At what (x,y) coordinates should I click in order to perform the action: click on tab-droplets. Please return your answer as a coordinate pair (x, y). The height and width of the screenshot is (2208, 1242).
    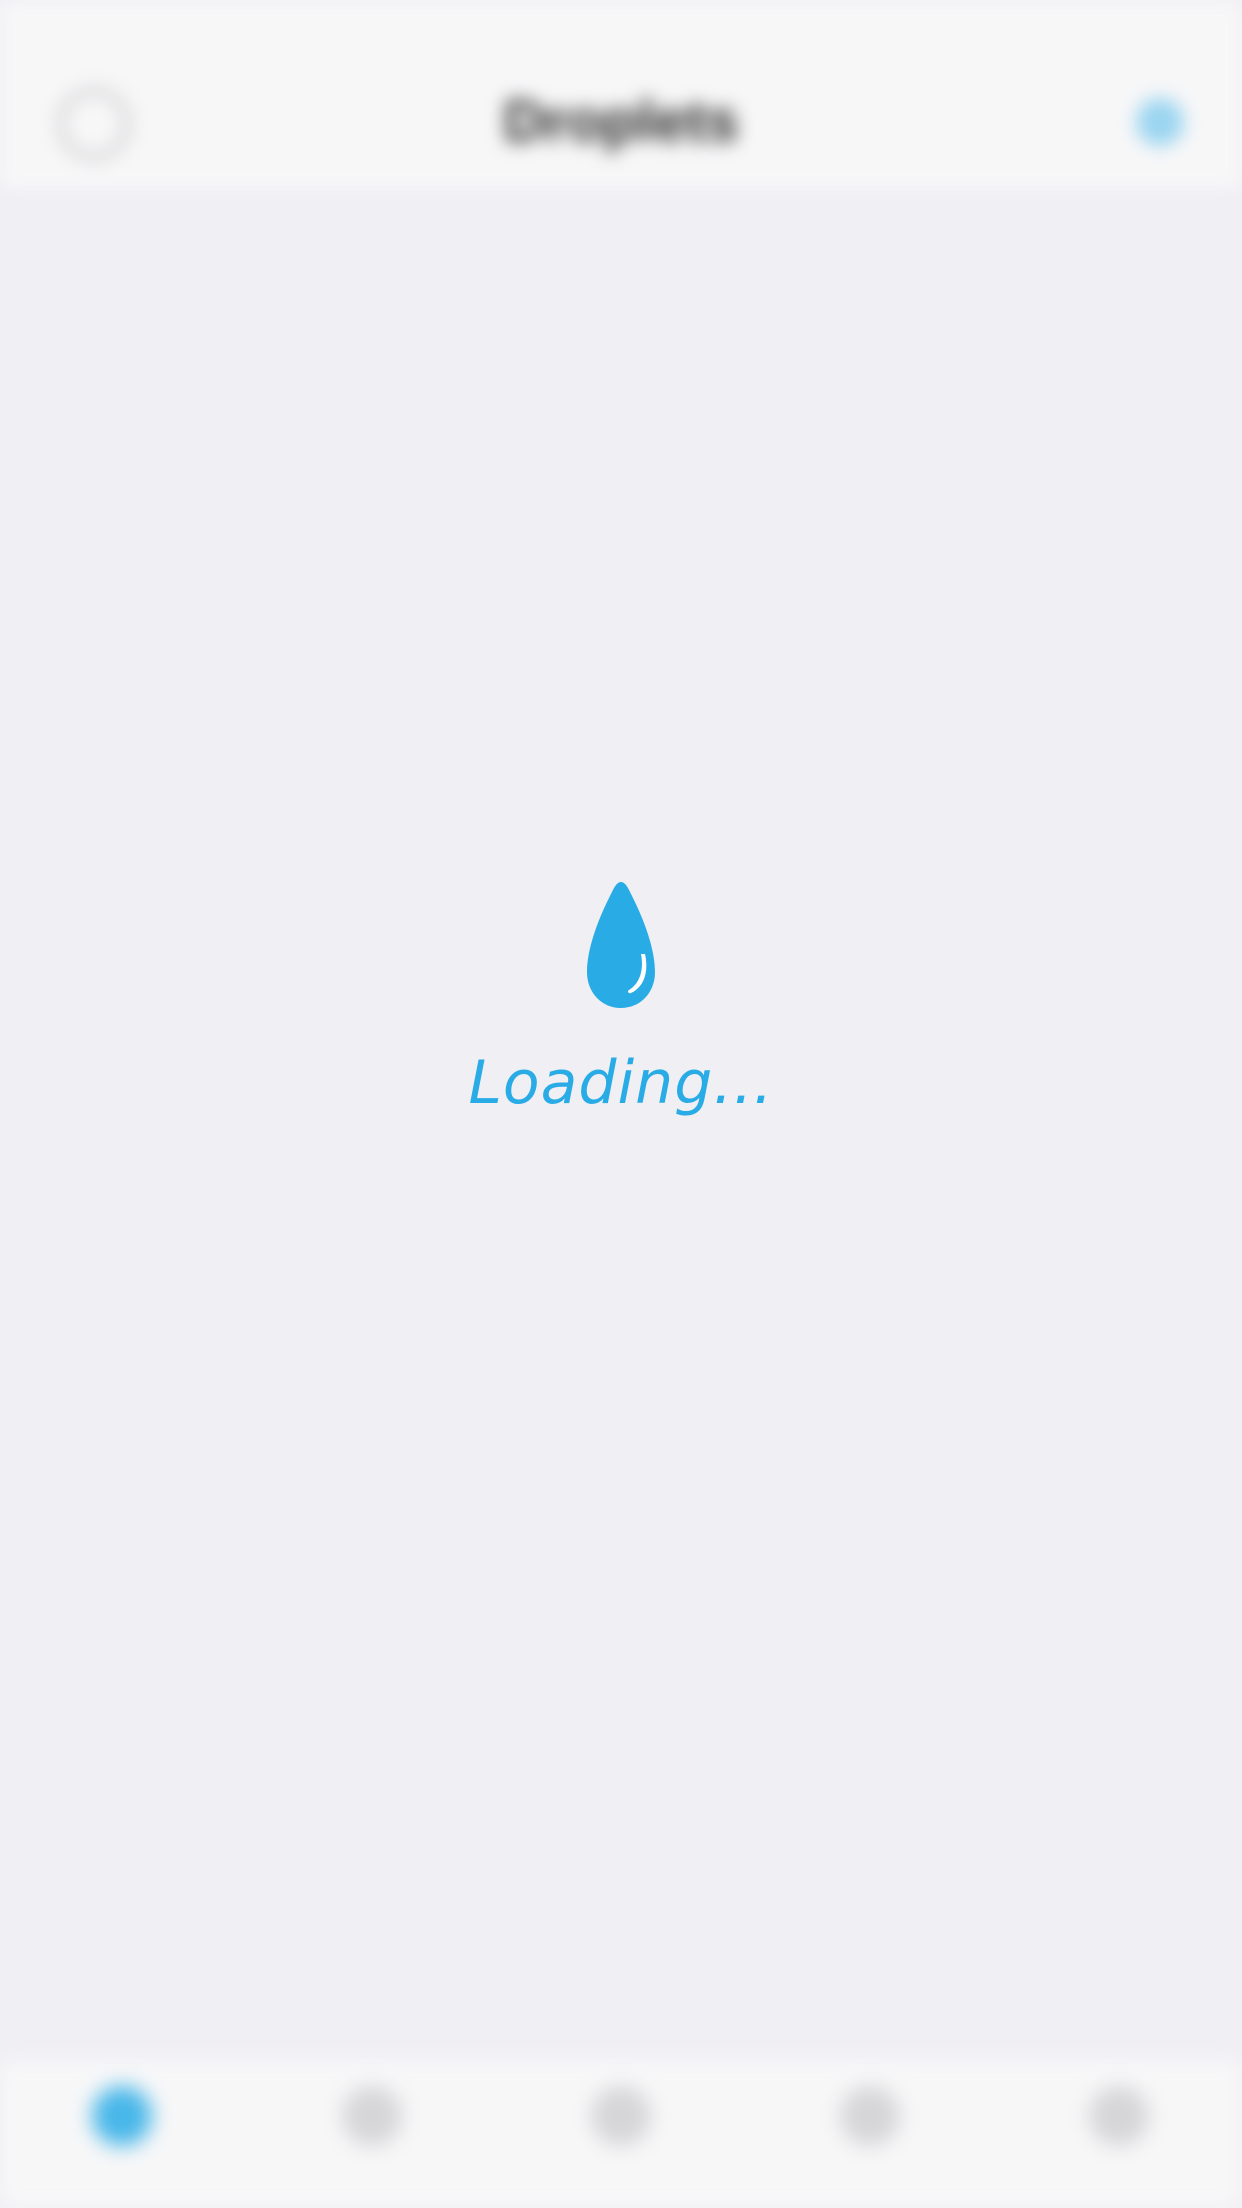
    Looking at the image, I should click on (122, 2138).